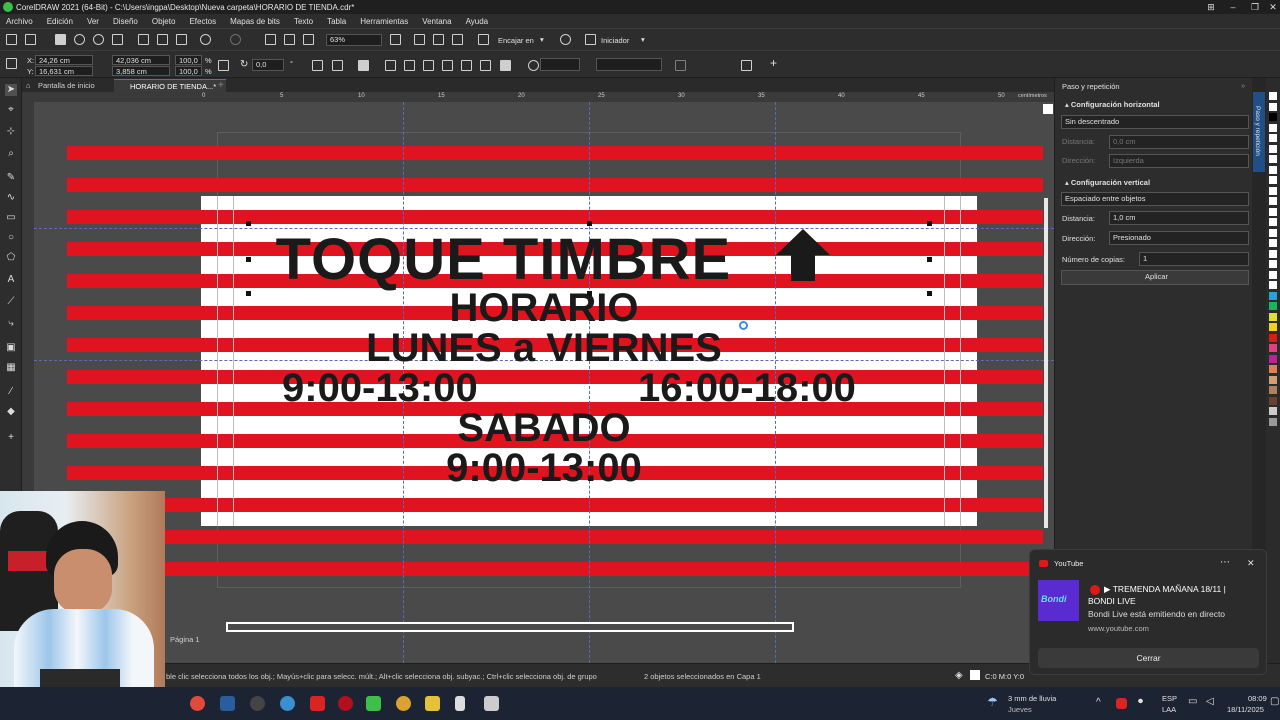 The height and width of the screenshot is (720, 1280). Describe the element at coordinates (395, 39) in the screenshot. I see `zoom-page-icon` at that location.